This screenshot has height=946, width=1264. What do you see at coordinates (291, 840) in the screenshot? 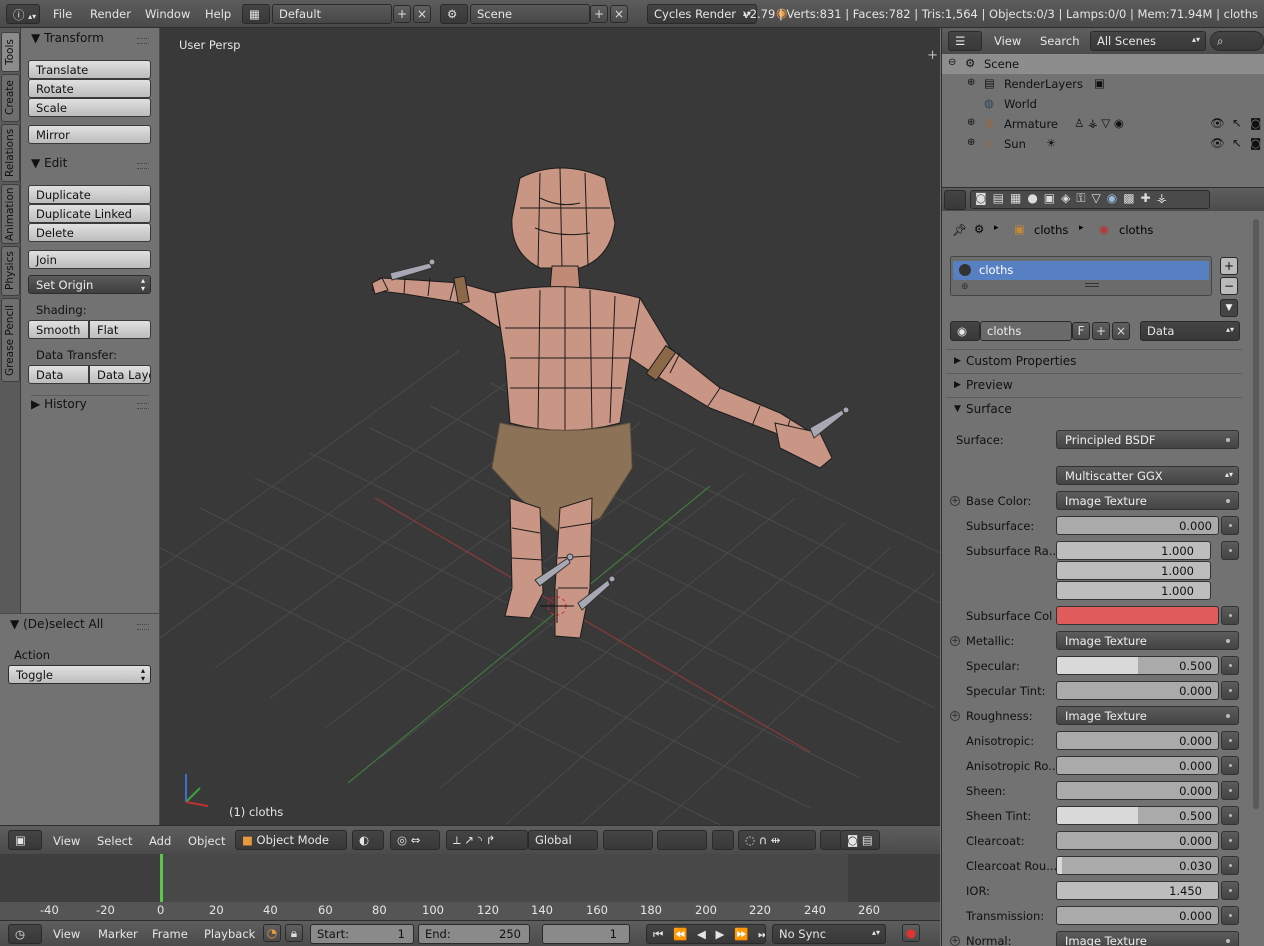
I see `interaction-mode-select: ■ Object Mode` at bounding box center [291, 840].